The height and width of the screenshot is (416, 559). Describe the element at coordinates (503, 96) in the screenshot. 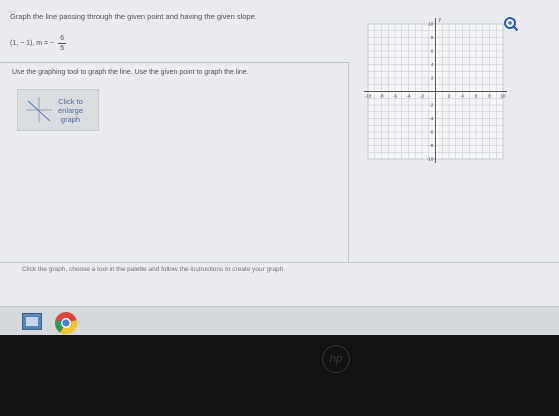

I see `x-tick-label: 10` at that location.